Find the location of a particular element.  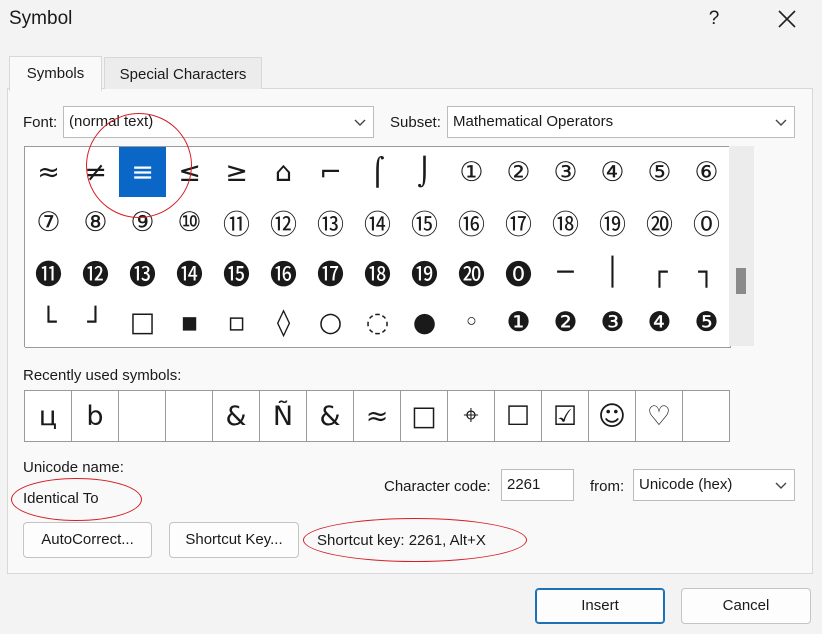

recent-label: Recently used symbols: is located at coordinates (102, 375).